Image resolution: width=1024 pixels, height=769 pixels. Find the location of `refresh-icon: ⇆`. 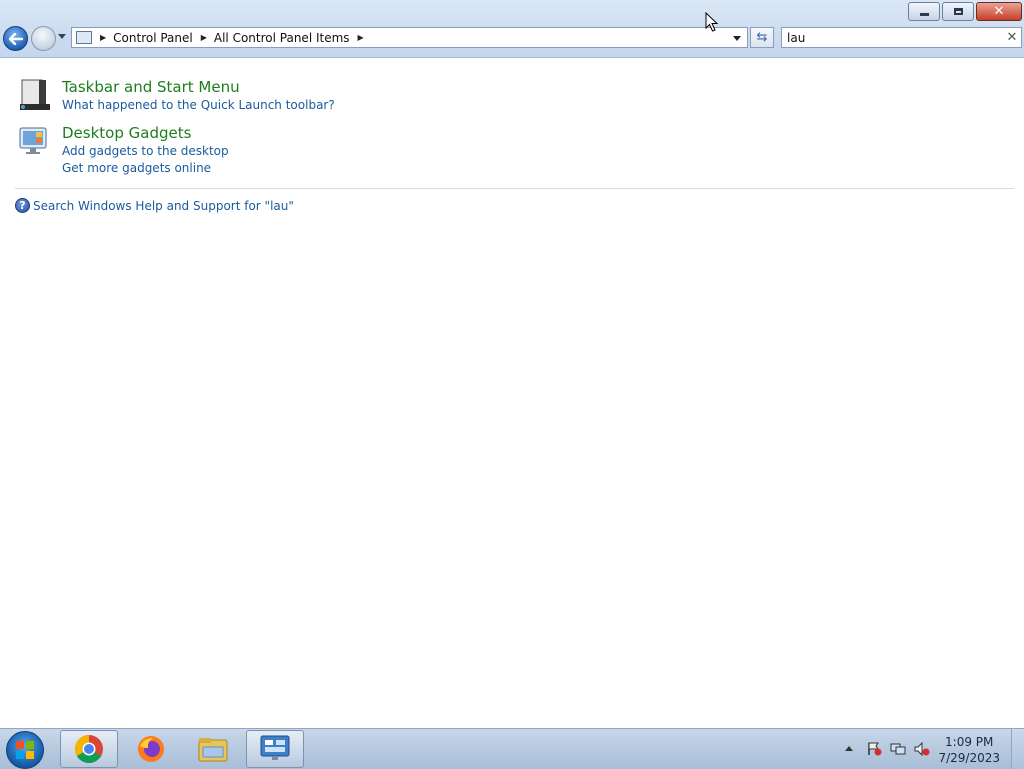

refresh-icon: ⇆ is located at coordinates (762, 37).